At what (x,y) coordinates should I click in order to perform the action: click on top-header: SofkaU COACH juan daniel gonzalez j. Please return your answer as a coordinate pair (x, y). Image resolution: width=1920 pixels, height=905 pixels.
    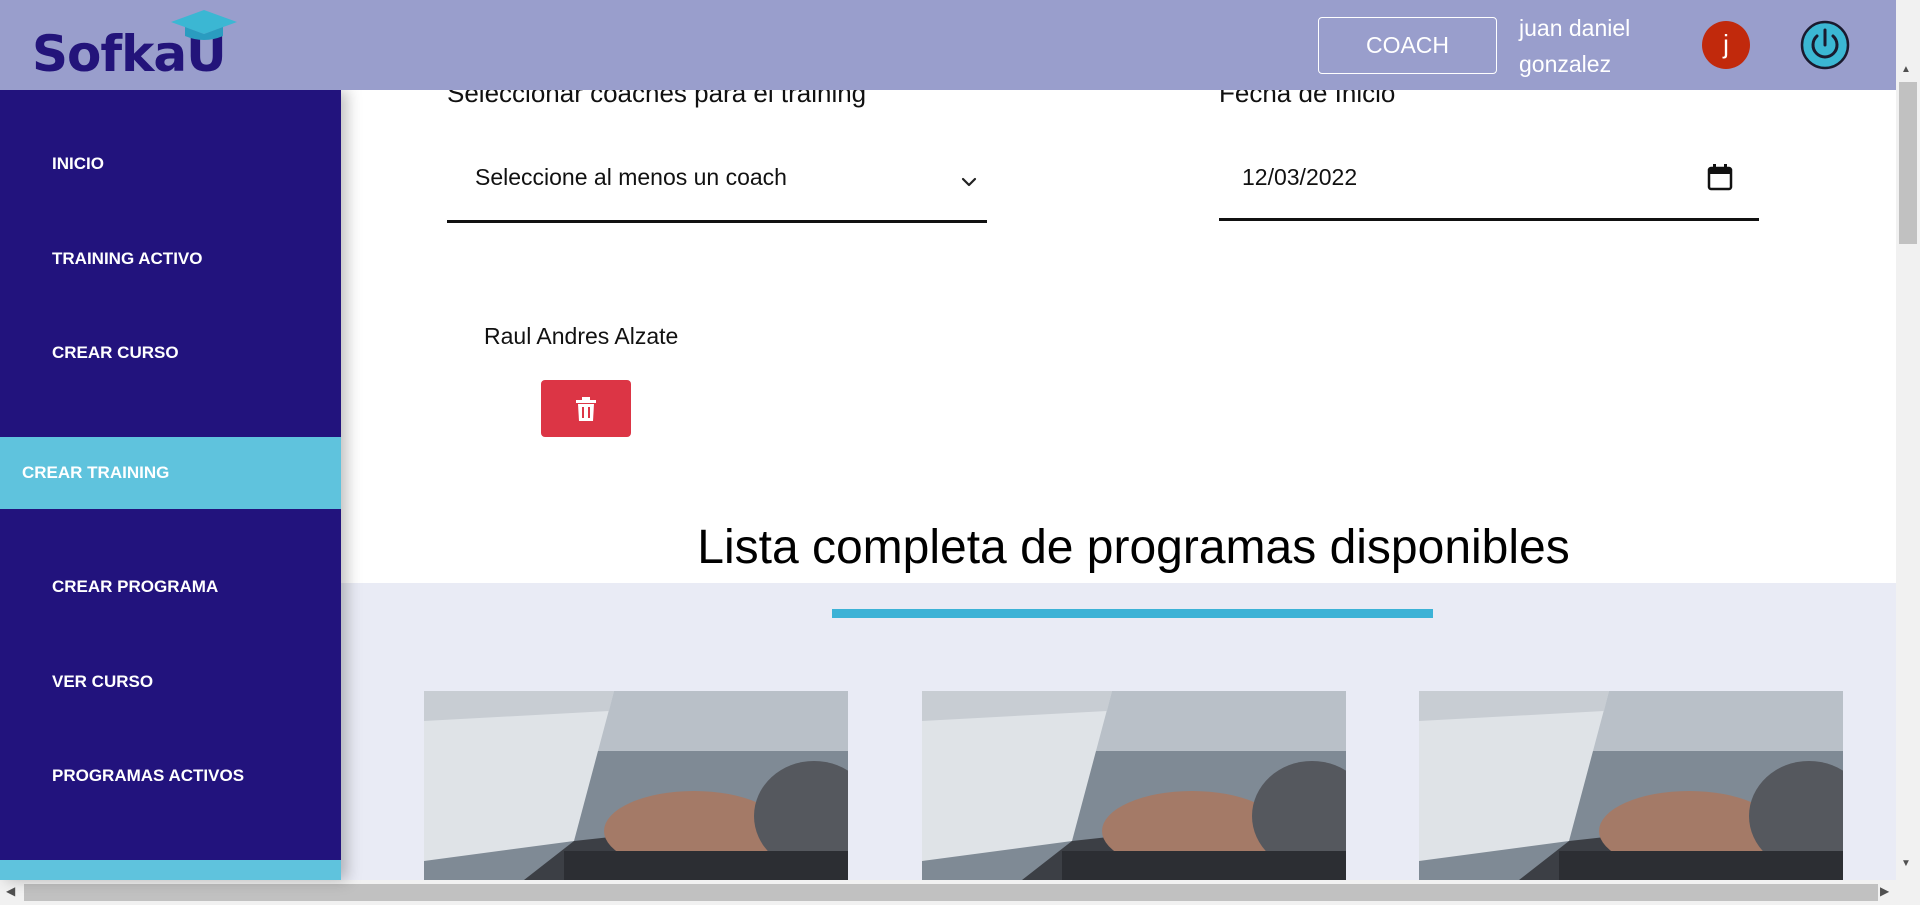
    Looking at the image, I should click on (948, 45).